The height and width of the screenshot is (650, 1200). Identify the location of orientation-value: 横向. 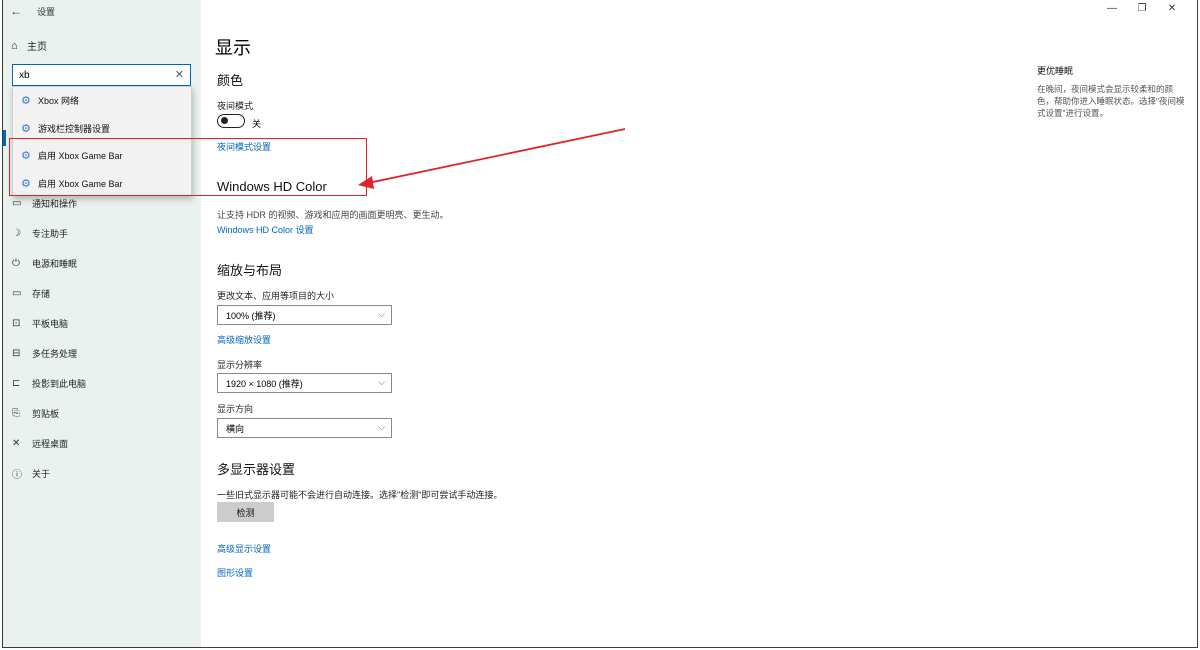
(235, 428).